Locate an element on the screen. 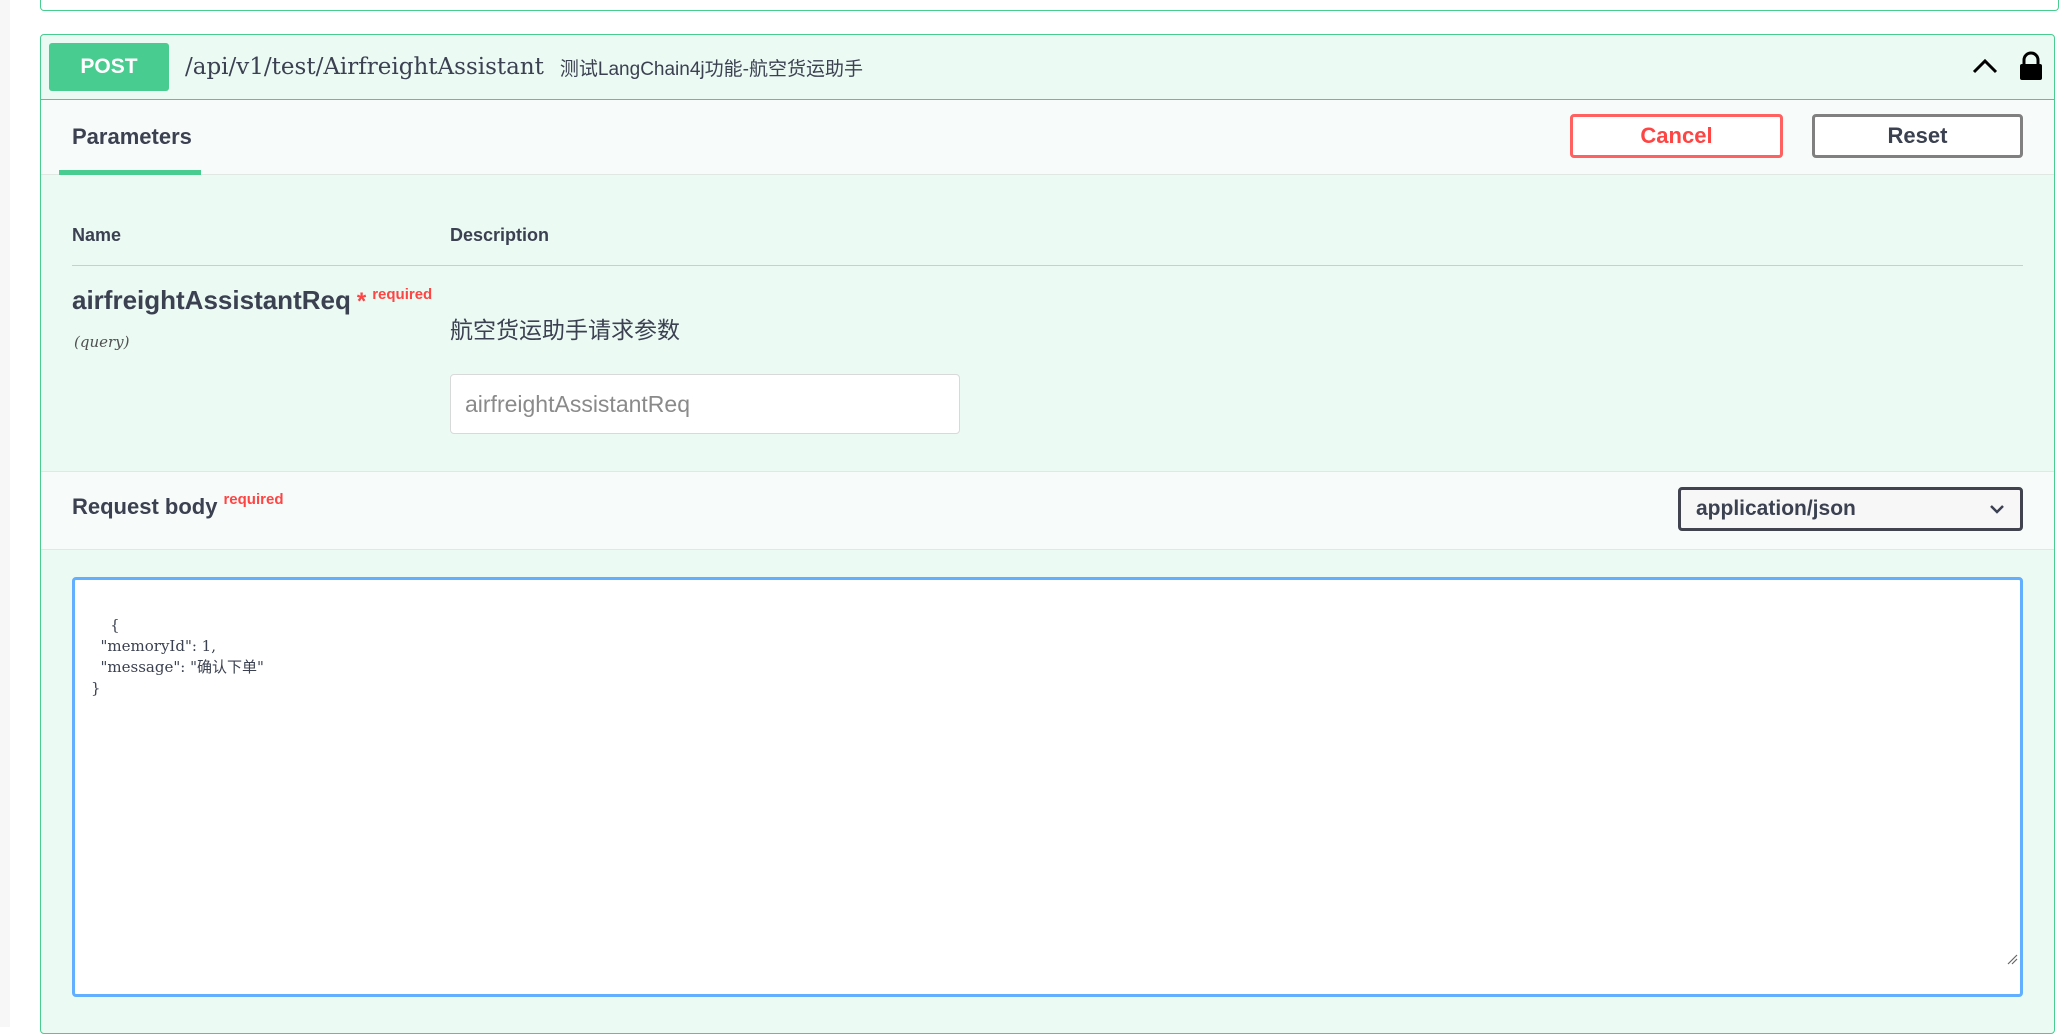 This screenshot has height=1034, width=2060. resize-grip-icon is located at coordinates (1997, 960).